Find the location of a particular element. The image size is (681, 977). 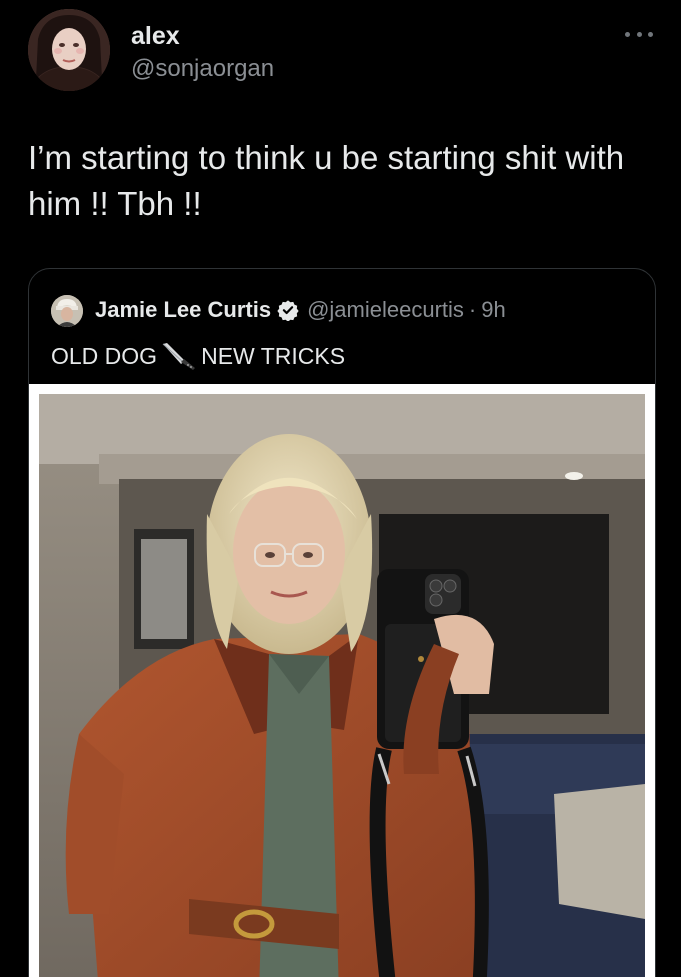

quoted-text-before: OLD DOG is located at coordinates (104, 355).